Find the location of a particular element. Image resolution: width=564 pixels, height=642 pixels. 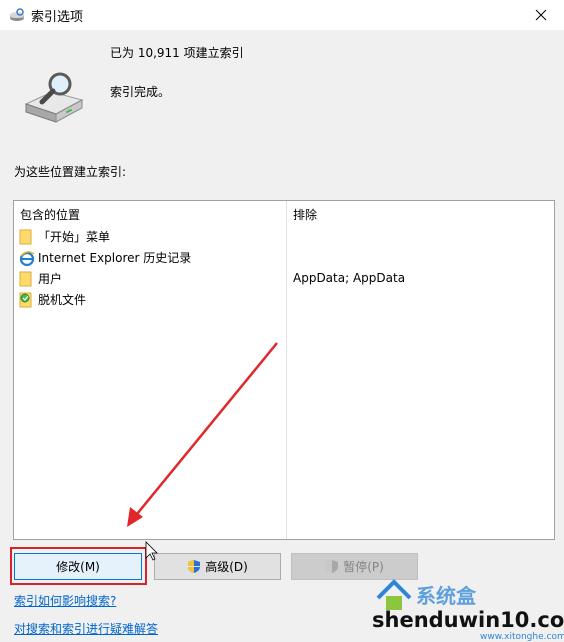

location-name: Internet Explorer 历史记录 is located at coordinates (115, 258).